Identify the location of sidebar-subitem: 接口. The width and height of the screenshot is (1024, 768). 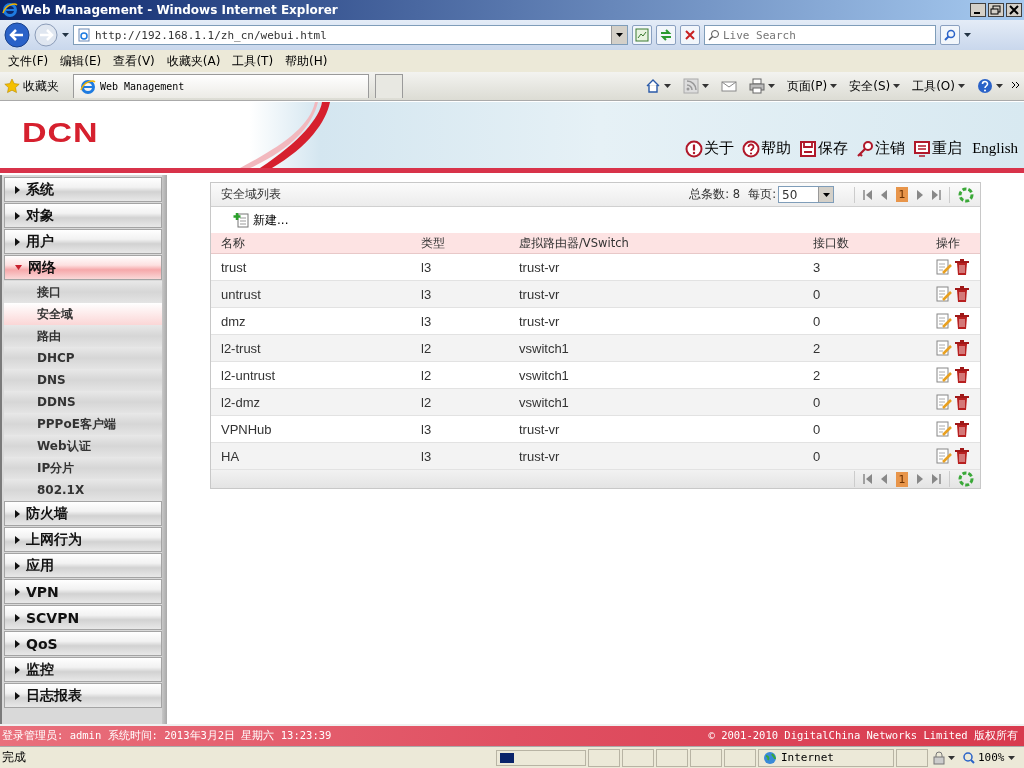
(83, 292).